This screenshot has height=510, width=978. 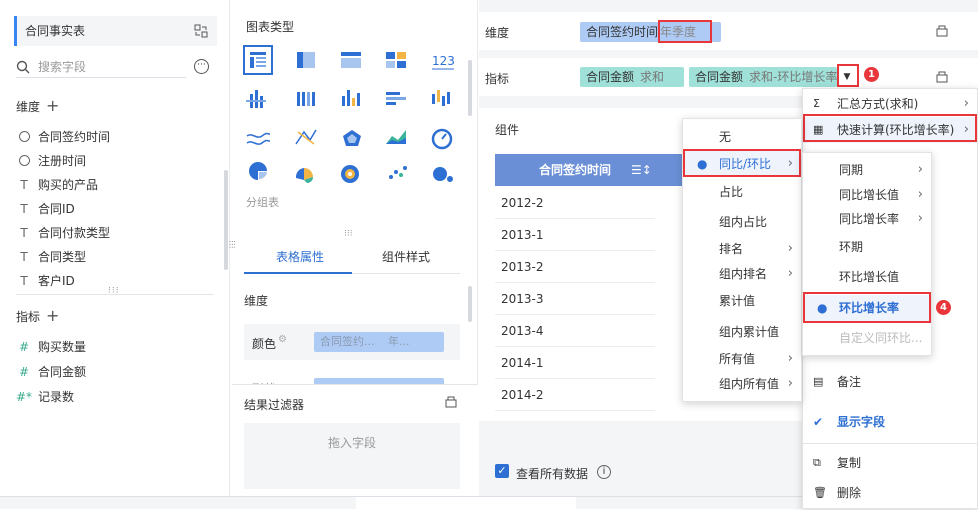 What do you see at coordinates (24, 397) in the screenshot?
I see `hash-star-icon: #*` at bounding box center [24, 397].